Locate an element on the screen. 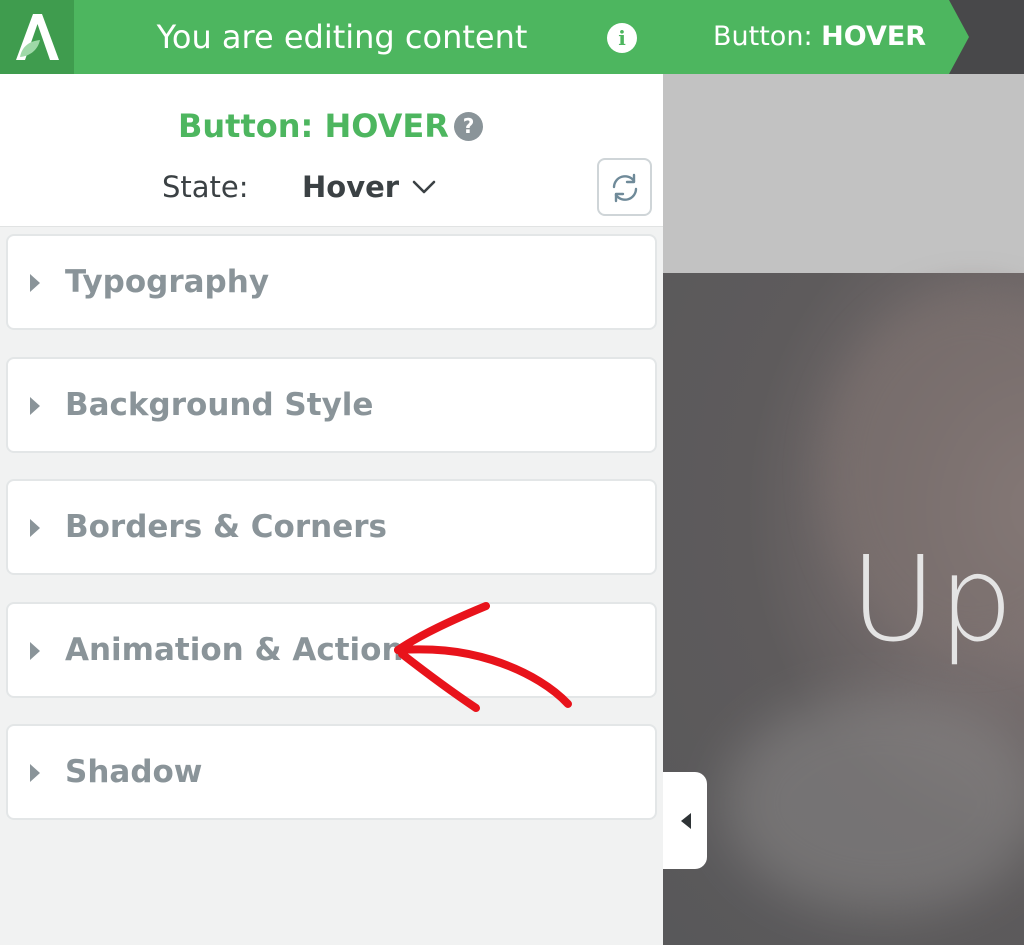 This screenshot has height=945, width=1024. section-label: Background Style is located at coordinates (219, 405).